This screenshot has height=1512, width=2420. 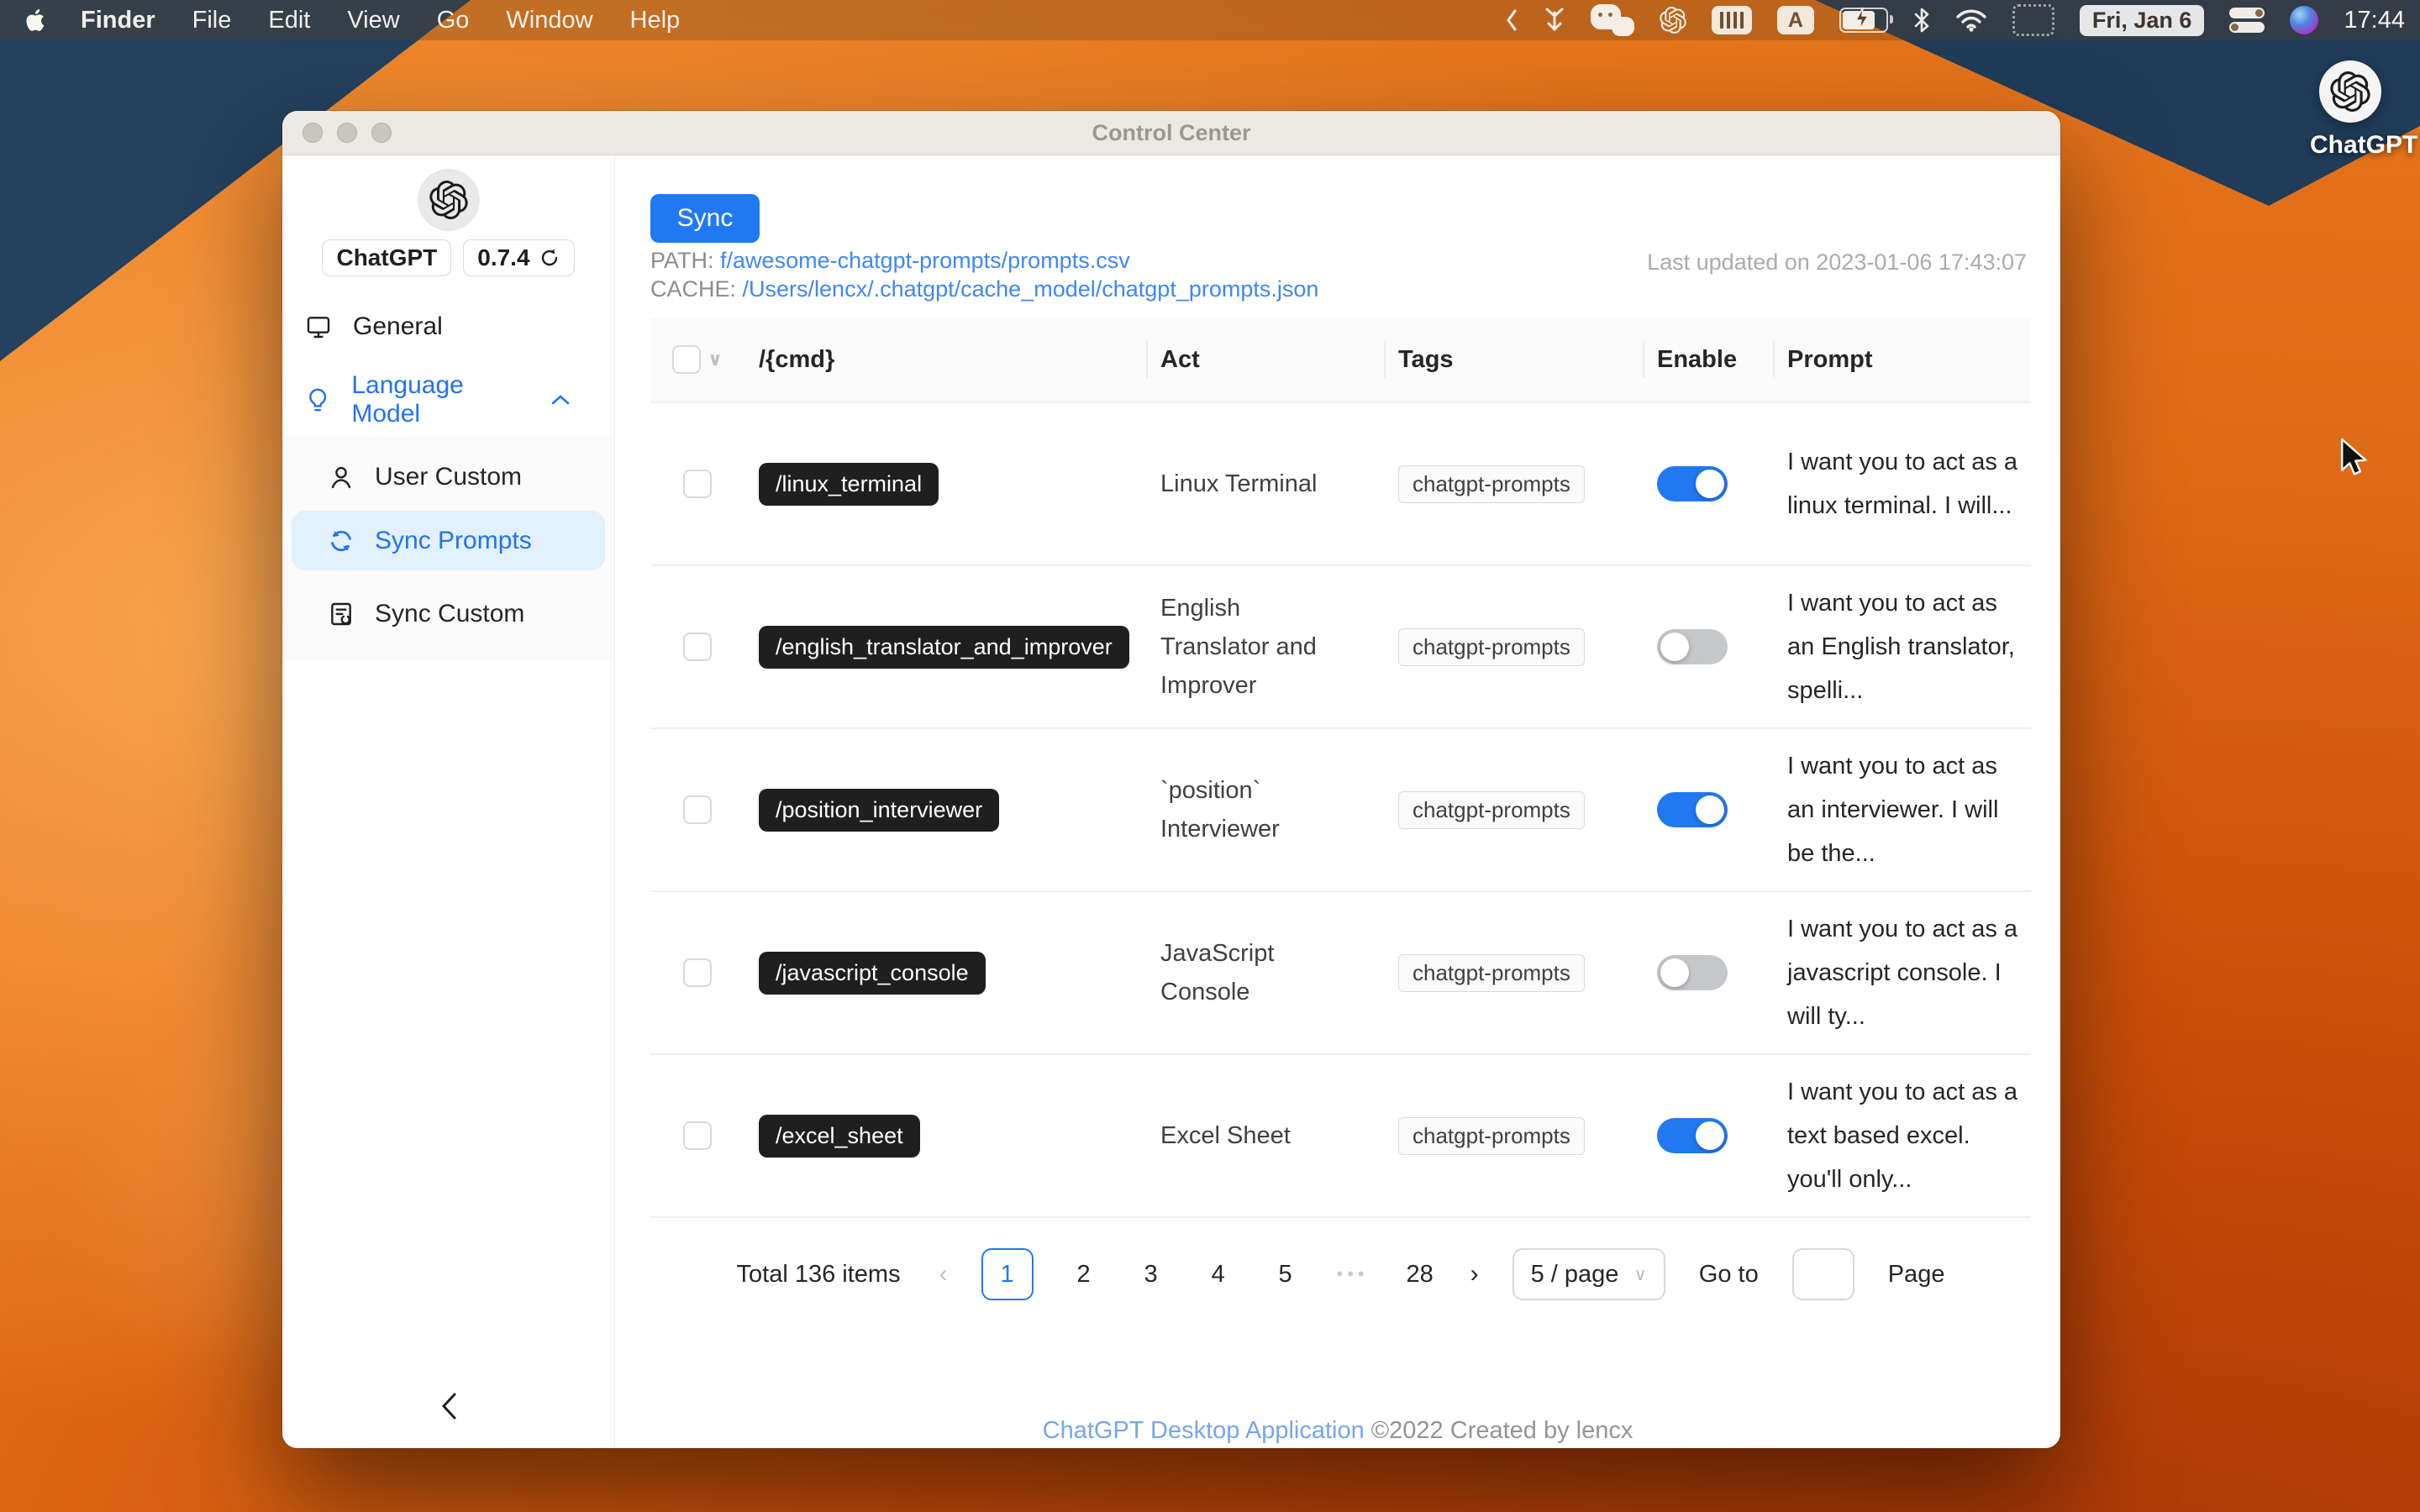 I want to click on menu-view: View, so click(x=373, y=20).